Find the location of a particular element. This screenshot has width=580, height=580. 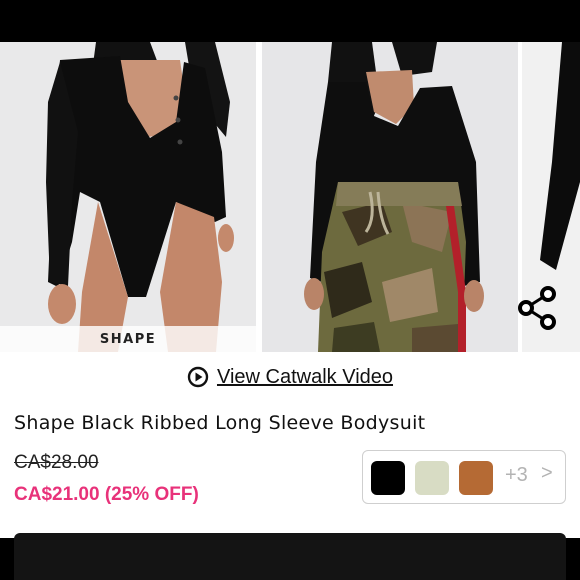

play-circle-icon is located at coordinates (198, 377).